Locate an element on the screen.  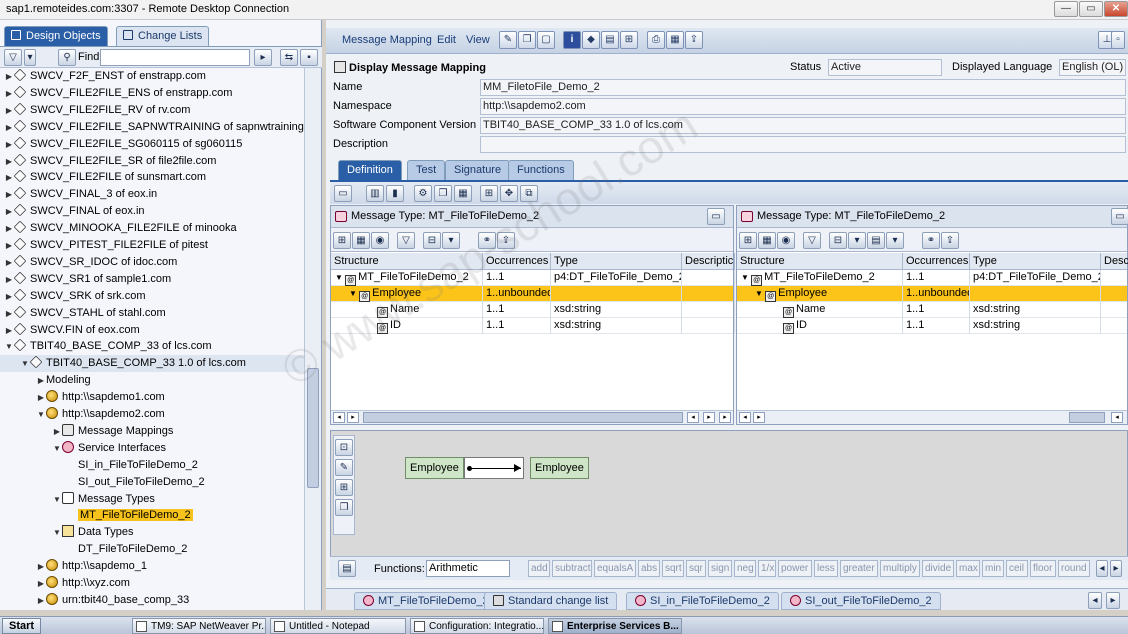
tree-item: ▶ Message Mappings is located at coordinates (152, 431).